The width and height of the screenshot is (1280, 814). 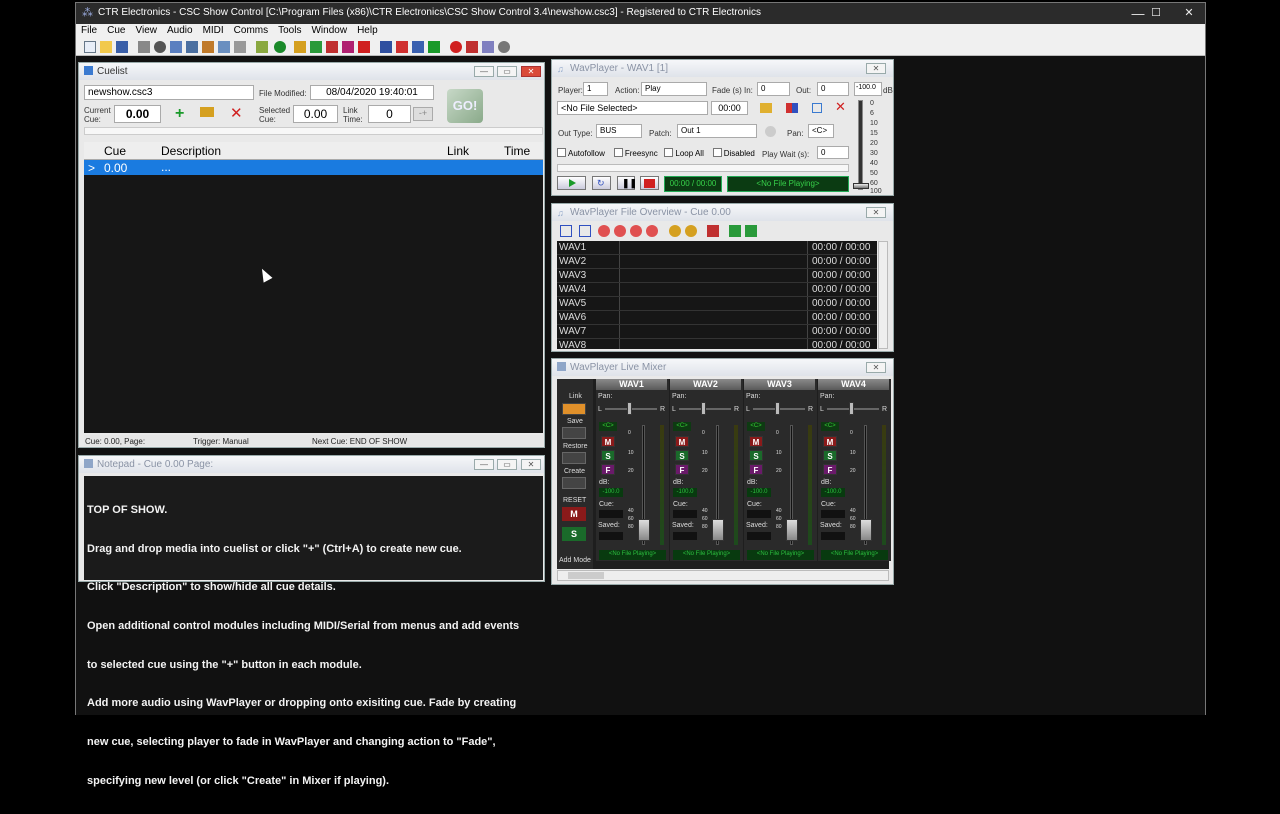 I want to click on go-icon, so click(x=280, y=47).